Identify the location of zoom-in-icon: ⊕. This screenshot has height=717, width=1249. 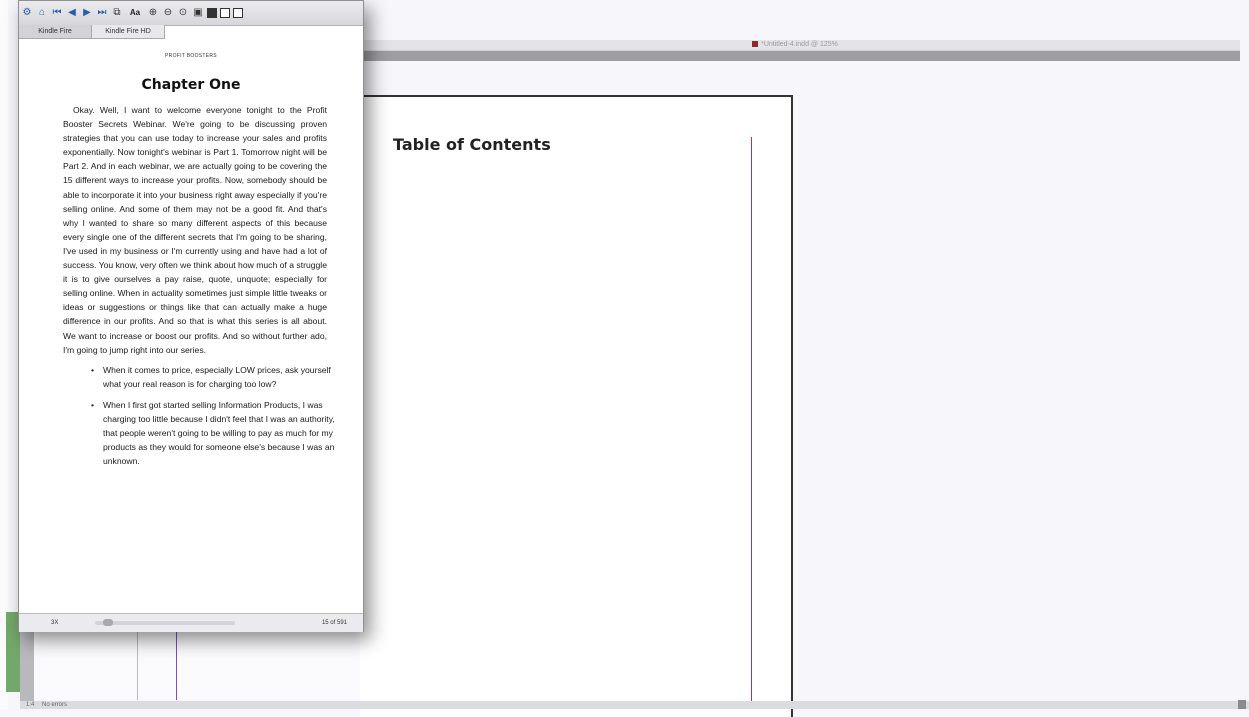
(153, 13).